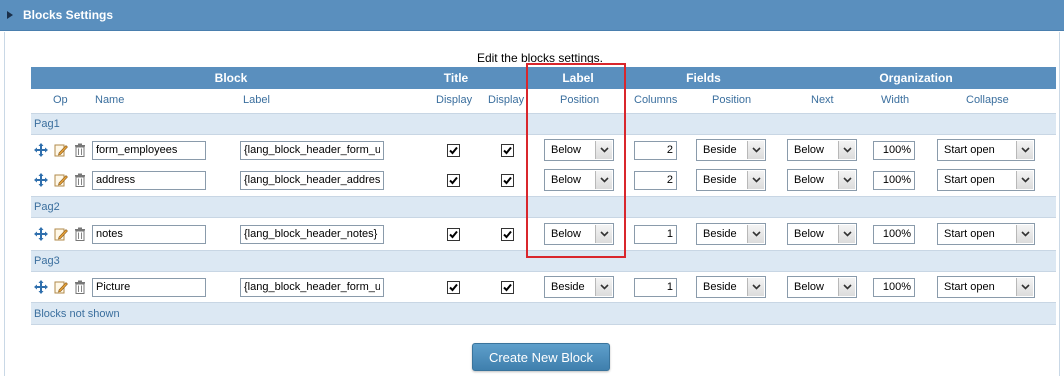  I want to click on collapse-triangle-icon, so click(10, 15).